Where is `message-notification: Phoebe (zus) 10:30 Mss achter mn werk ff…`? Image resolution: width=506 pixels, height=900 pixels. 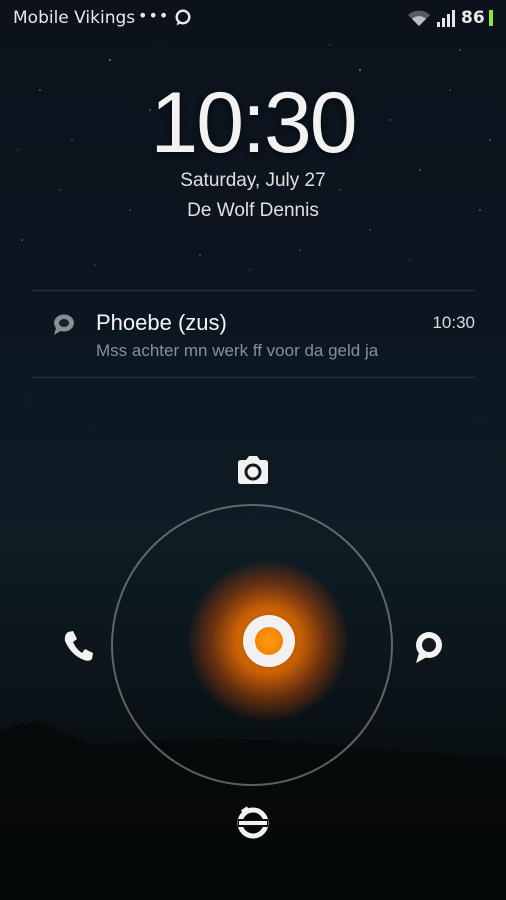
message-notification: Phoebe (zus) 10:30 Mss achter mn werk ff… is located at coordinates (253, 334).